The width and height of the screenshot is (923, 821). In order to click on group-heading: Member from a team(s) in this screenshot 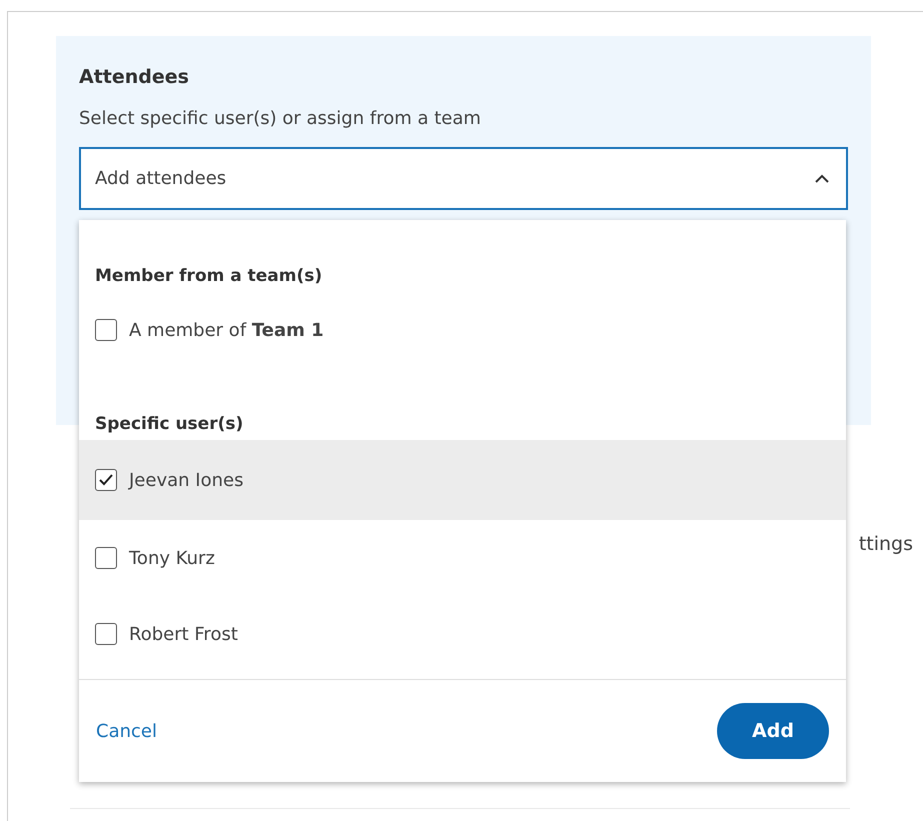, I will do `click(209, 276)`.